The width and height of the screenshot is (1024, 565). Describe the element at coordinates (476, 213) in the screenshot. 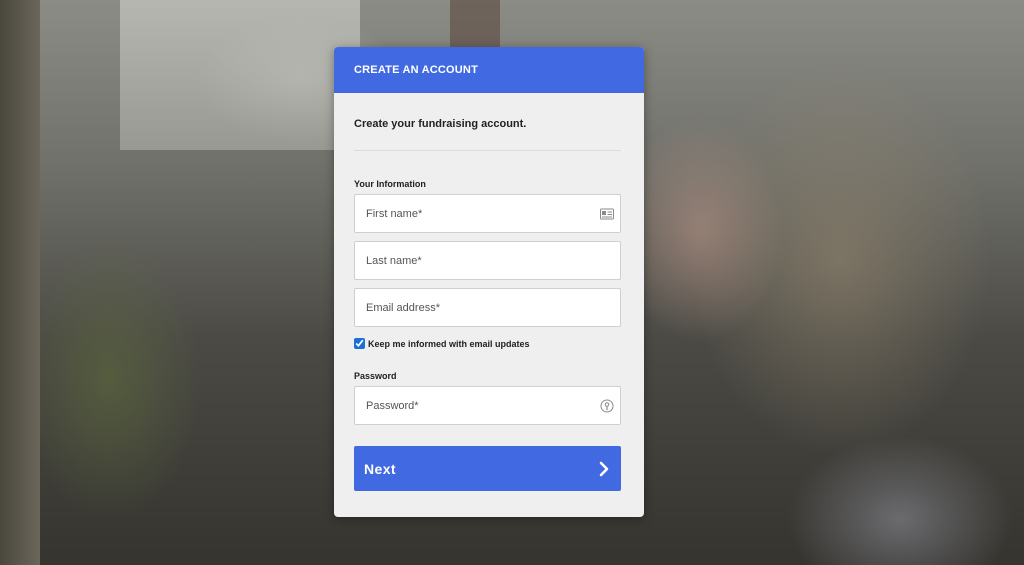

I see `first-name-input` at that location.